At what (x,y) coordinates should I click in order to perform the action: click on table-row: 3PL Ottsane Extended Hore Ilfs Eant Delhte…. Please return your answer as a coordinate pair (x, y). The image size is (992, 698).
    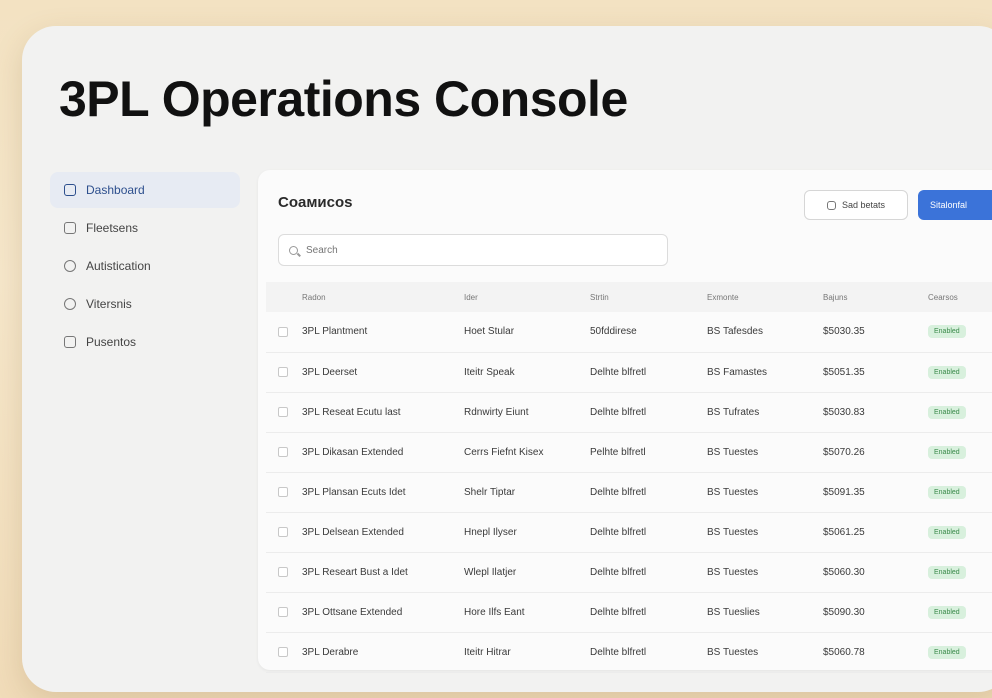
    Looking at the image, I should click on (629, 612).